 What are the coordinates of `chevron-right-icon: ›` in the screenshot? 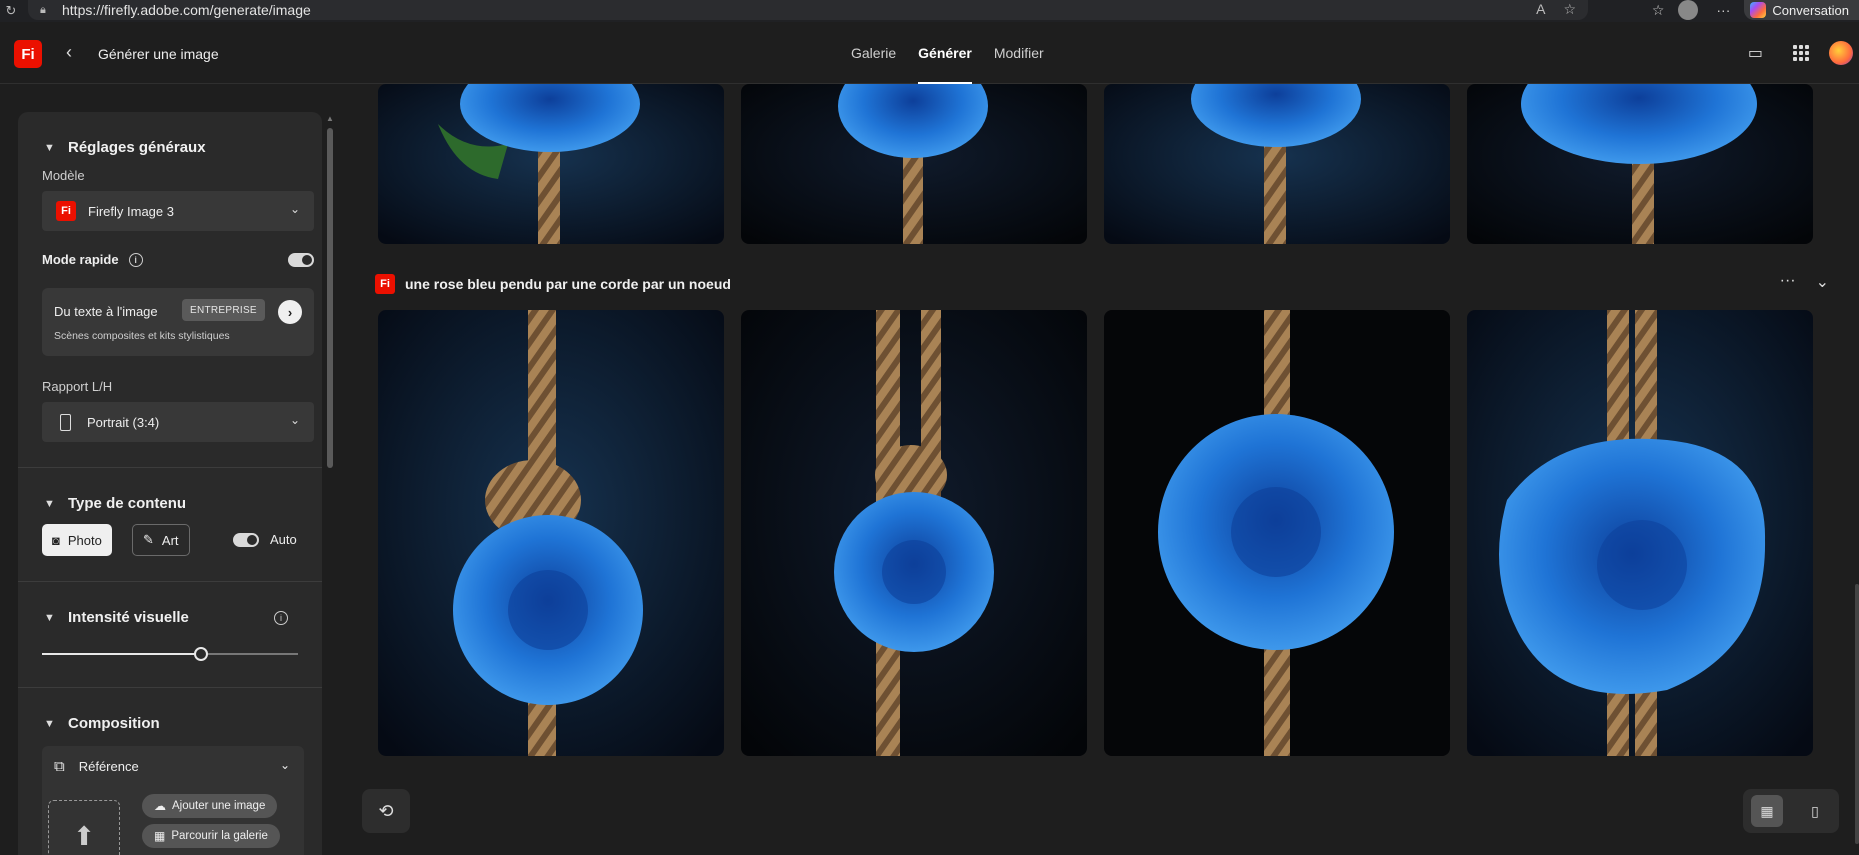 It's located at (290, 312).